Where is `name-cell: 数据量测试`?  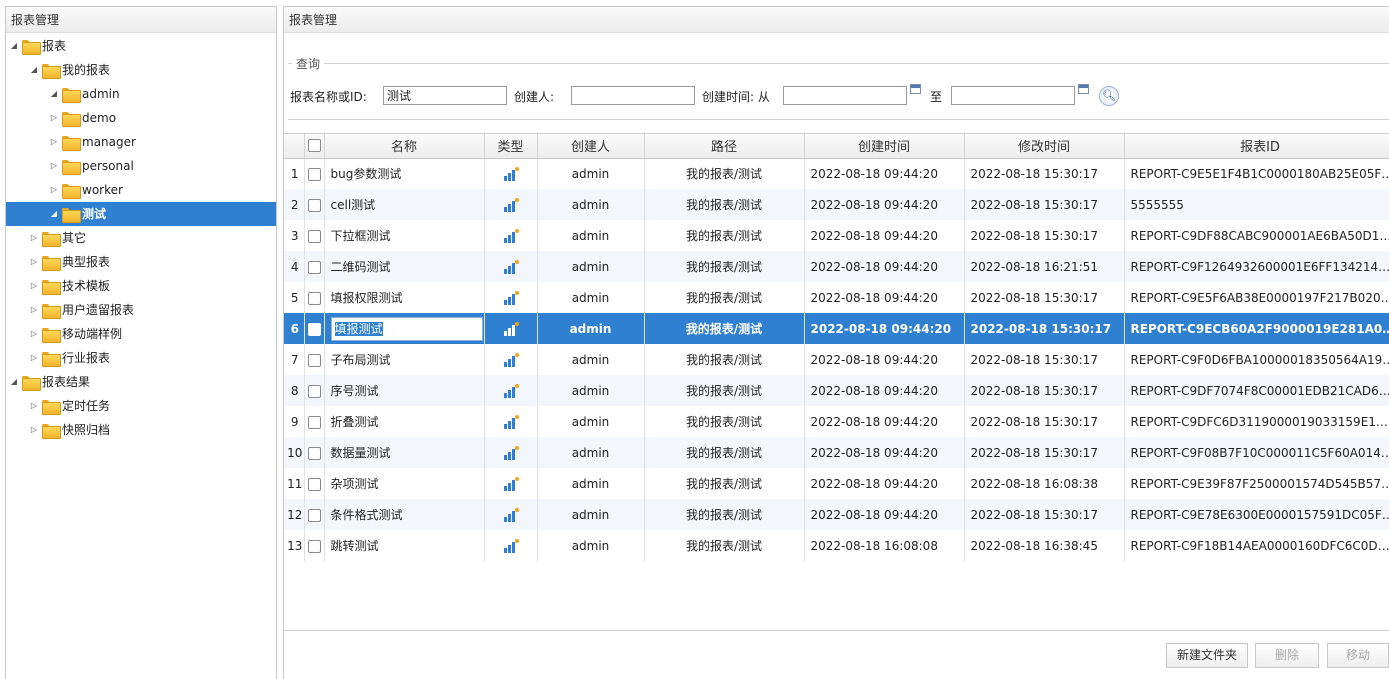 name-cell: 数据量测试 is located at coordinates (404, 452).